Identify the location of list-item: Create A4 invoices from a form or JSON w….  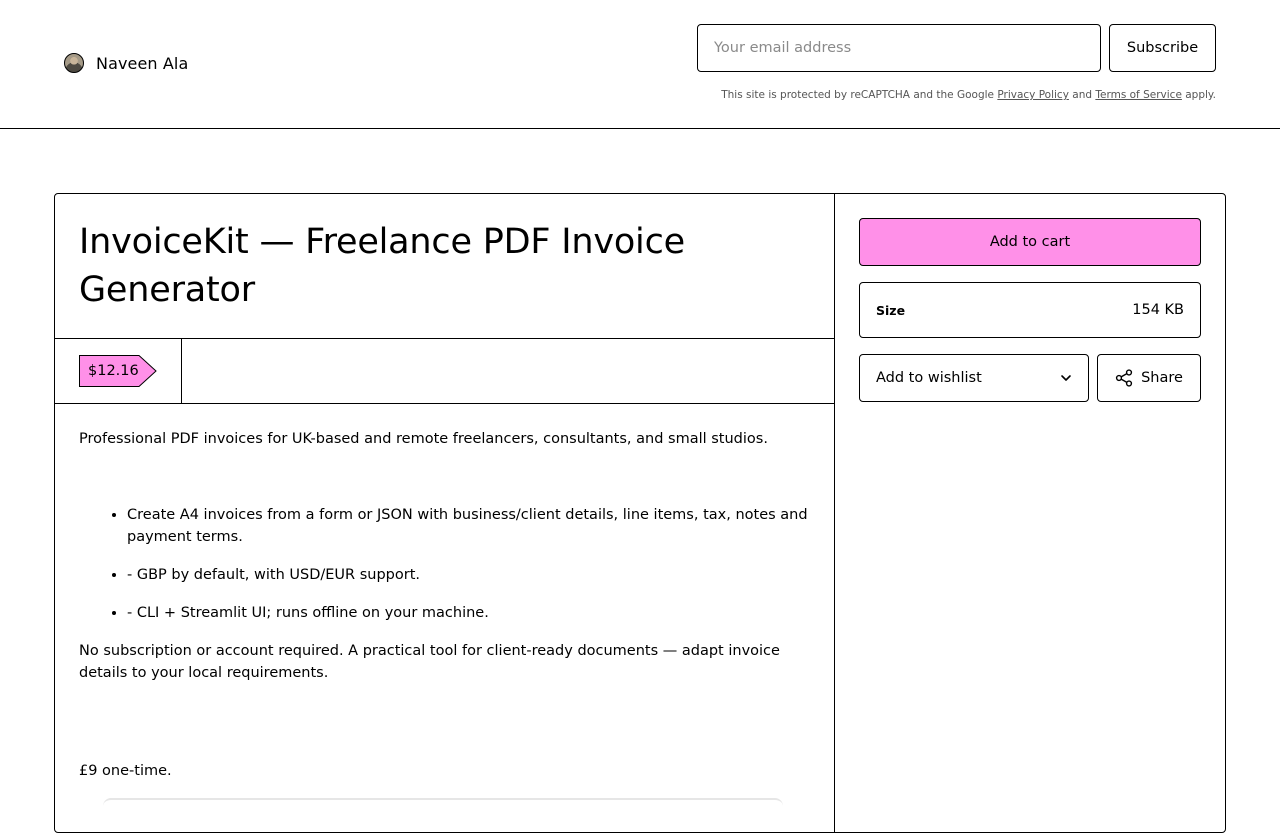
(468, 526).